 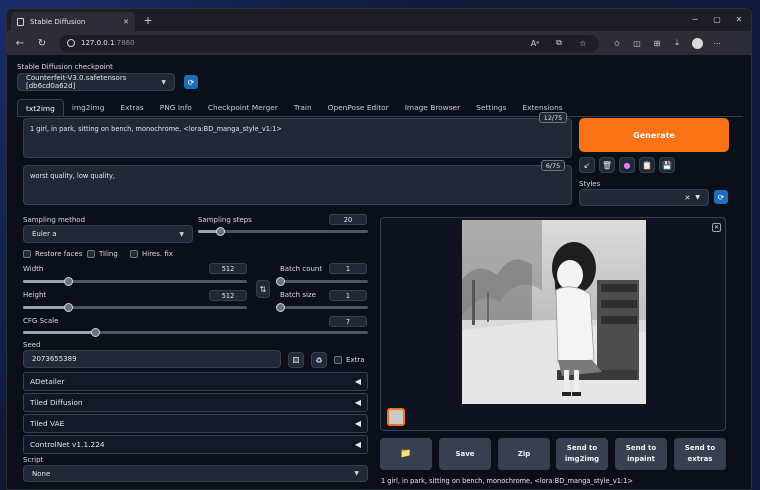 I want to click on restore-faces-checkbox, so click(x=27, y=254).